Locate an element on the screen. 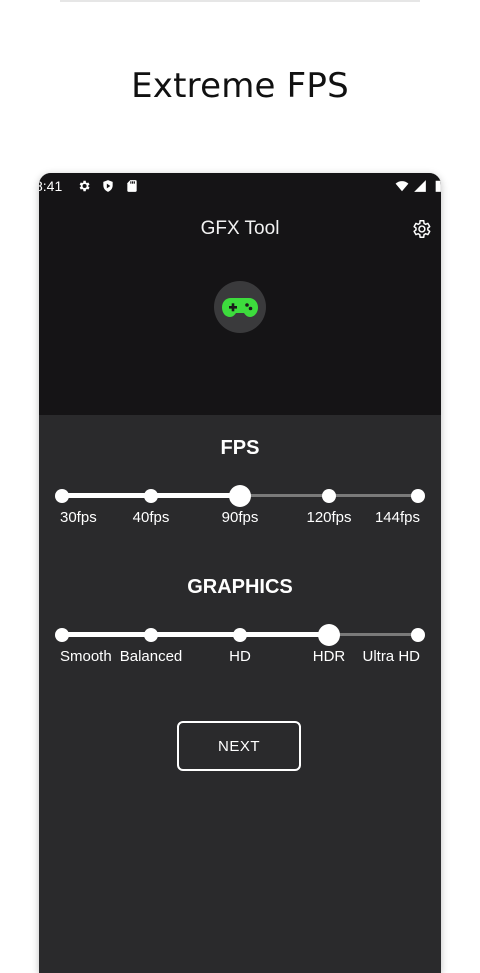 Image resolution: width=480 pixels, height=973 pixels. graphics-label-1: Balanced is located at coordinates (151, 656).